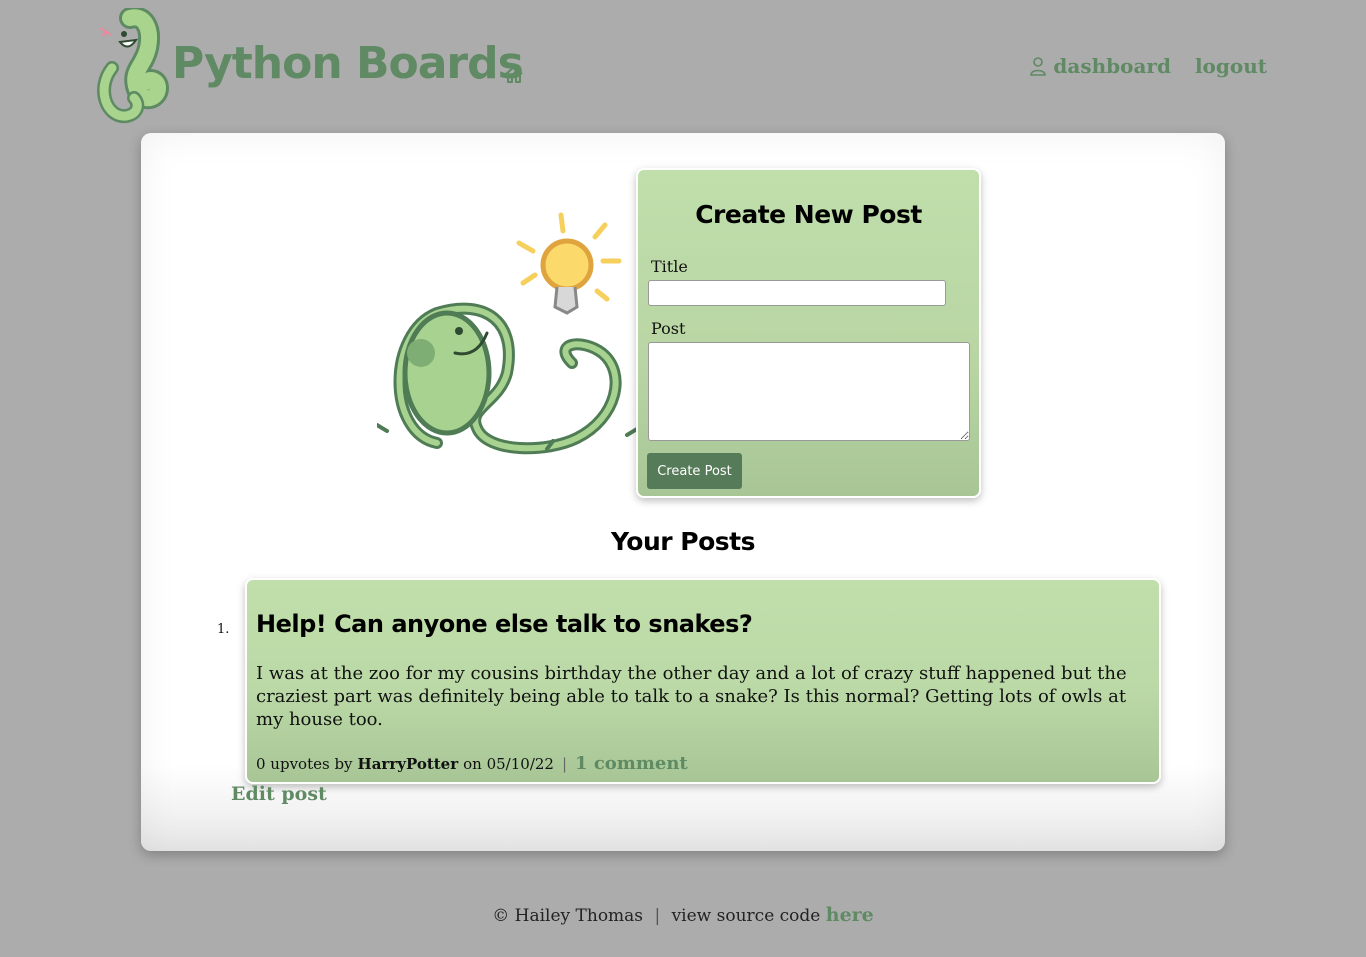 The height and width of the screenshot is (957, 1366). I want to click on site-brand-title: Python Boards, so click(348, 63).